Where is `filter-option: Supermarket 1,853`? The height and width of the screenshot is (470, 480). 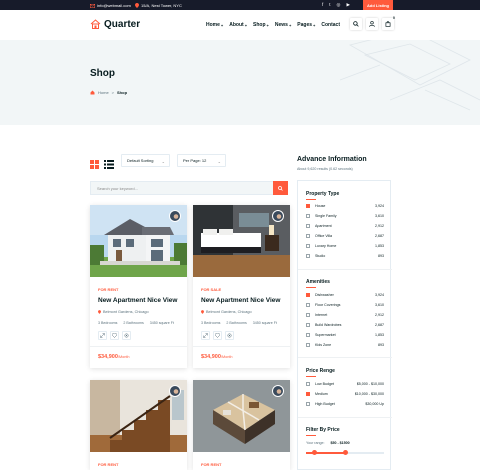 filter-option: Supermarket 1,853 is located at coordinates (345, 335).